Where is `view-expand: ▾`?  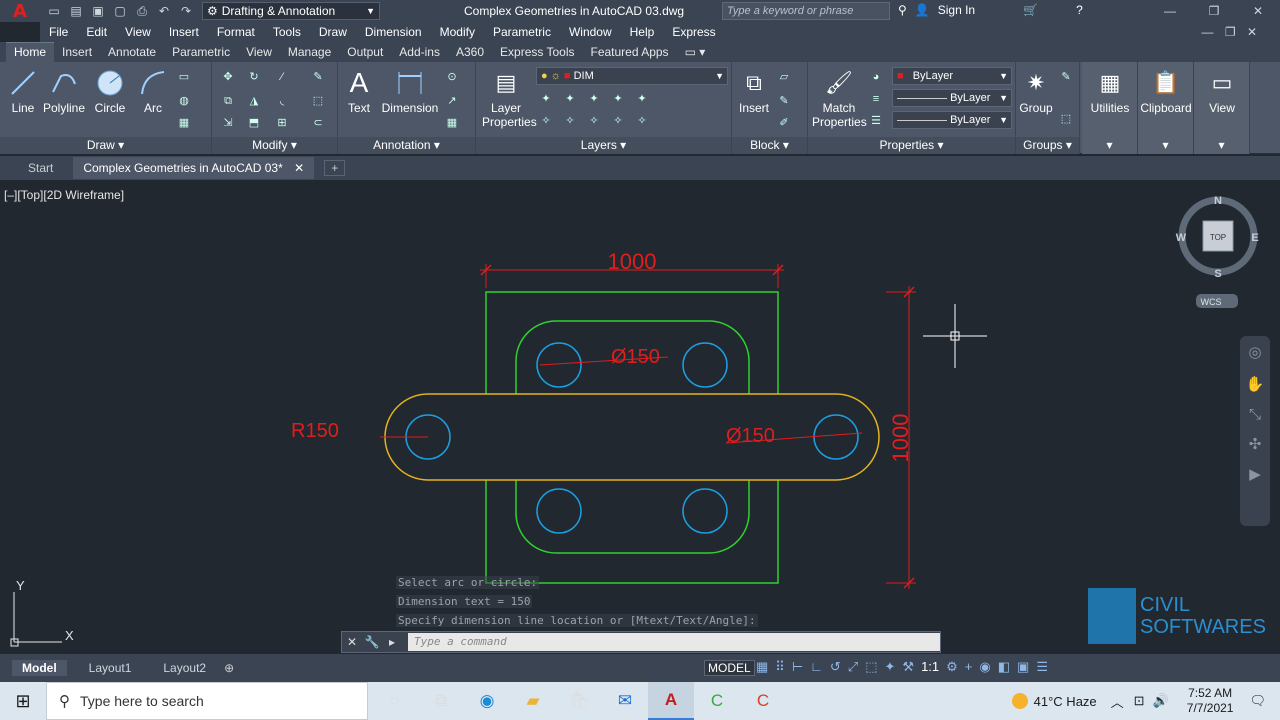 view-expand: ▾ is located at coordinates (1221, 145).